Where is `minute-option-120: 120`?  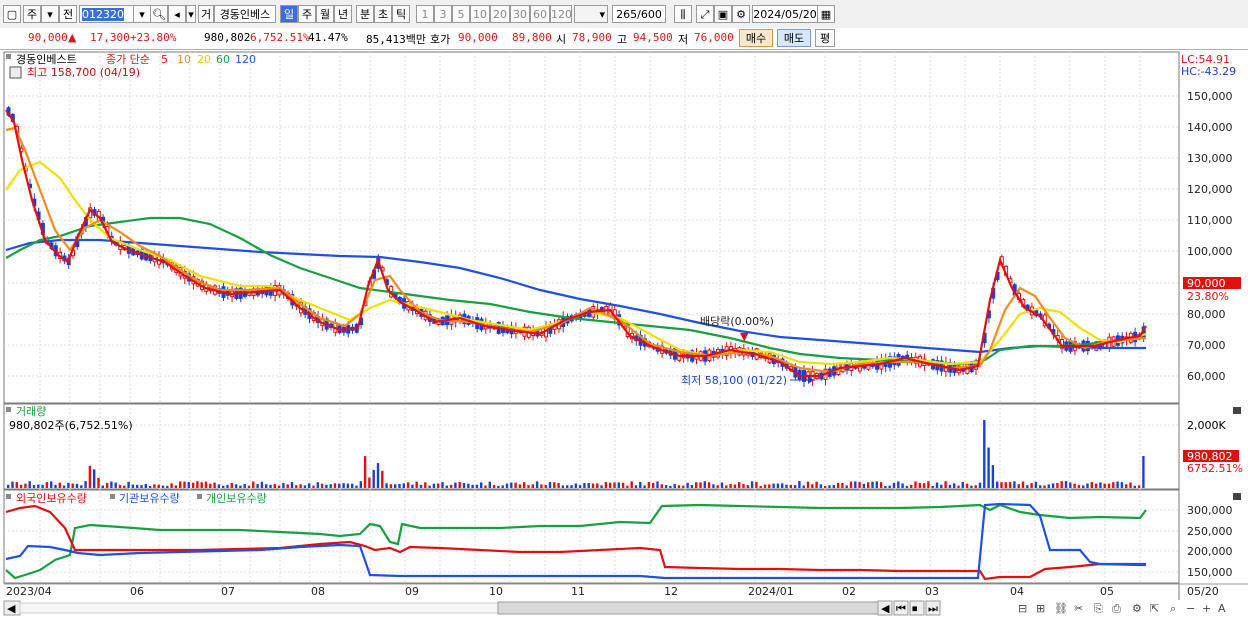
minute-option-120: 120 is located at coordinates (561, 14).